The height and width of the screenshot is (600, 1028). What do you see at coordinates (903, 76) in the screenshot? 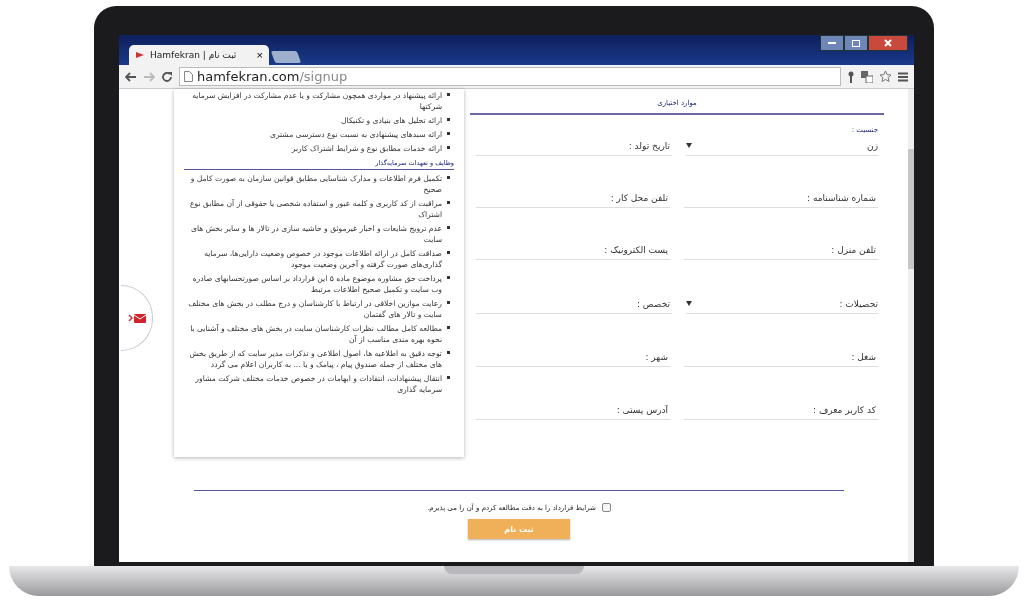
I see `menu-icon` at bounding box center [903, 76].